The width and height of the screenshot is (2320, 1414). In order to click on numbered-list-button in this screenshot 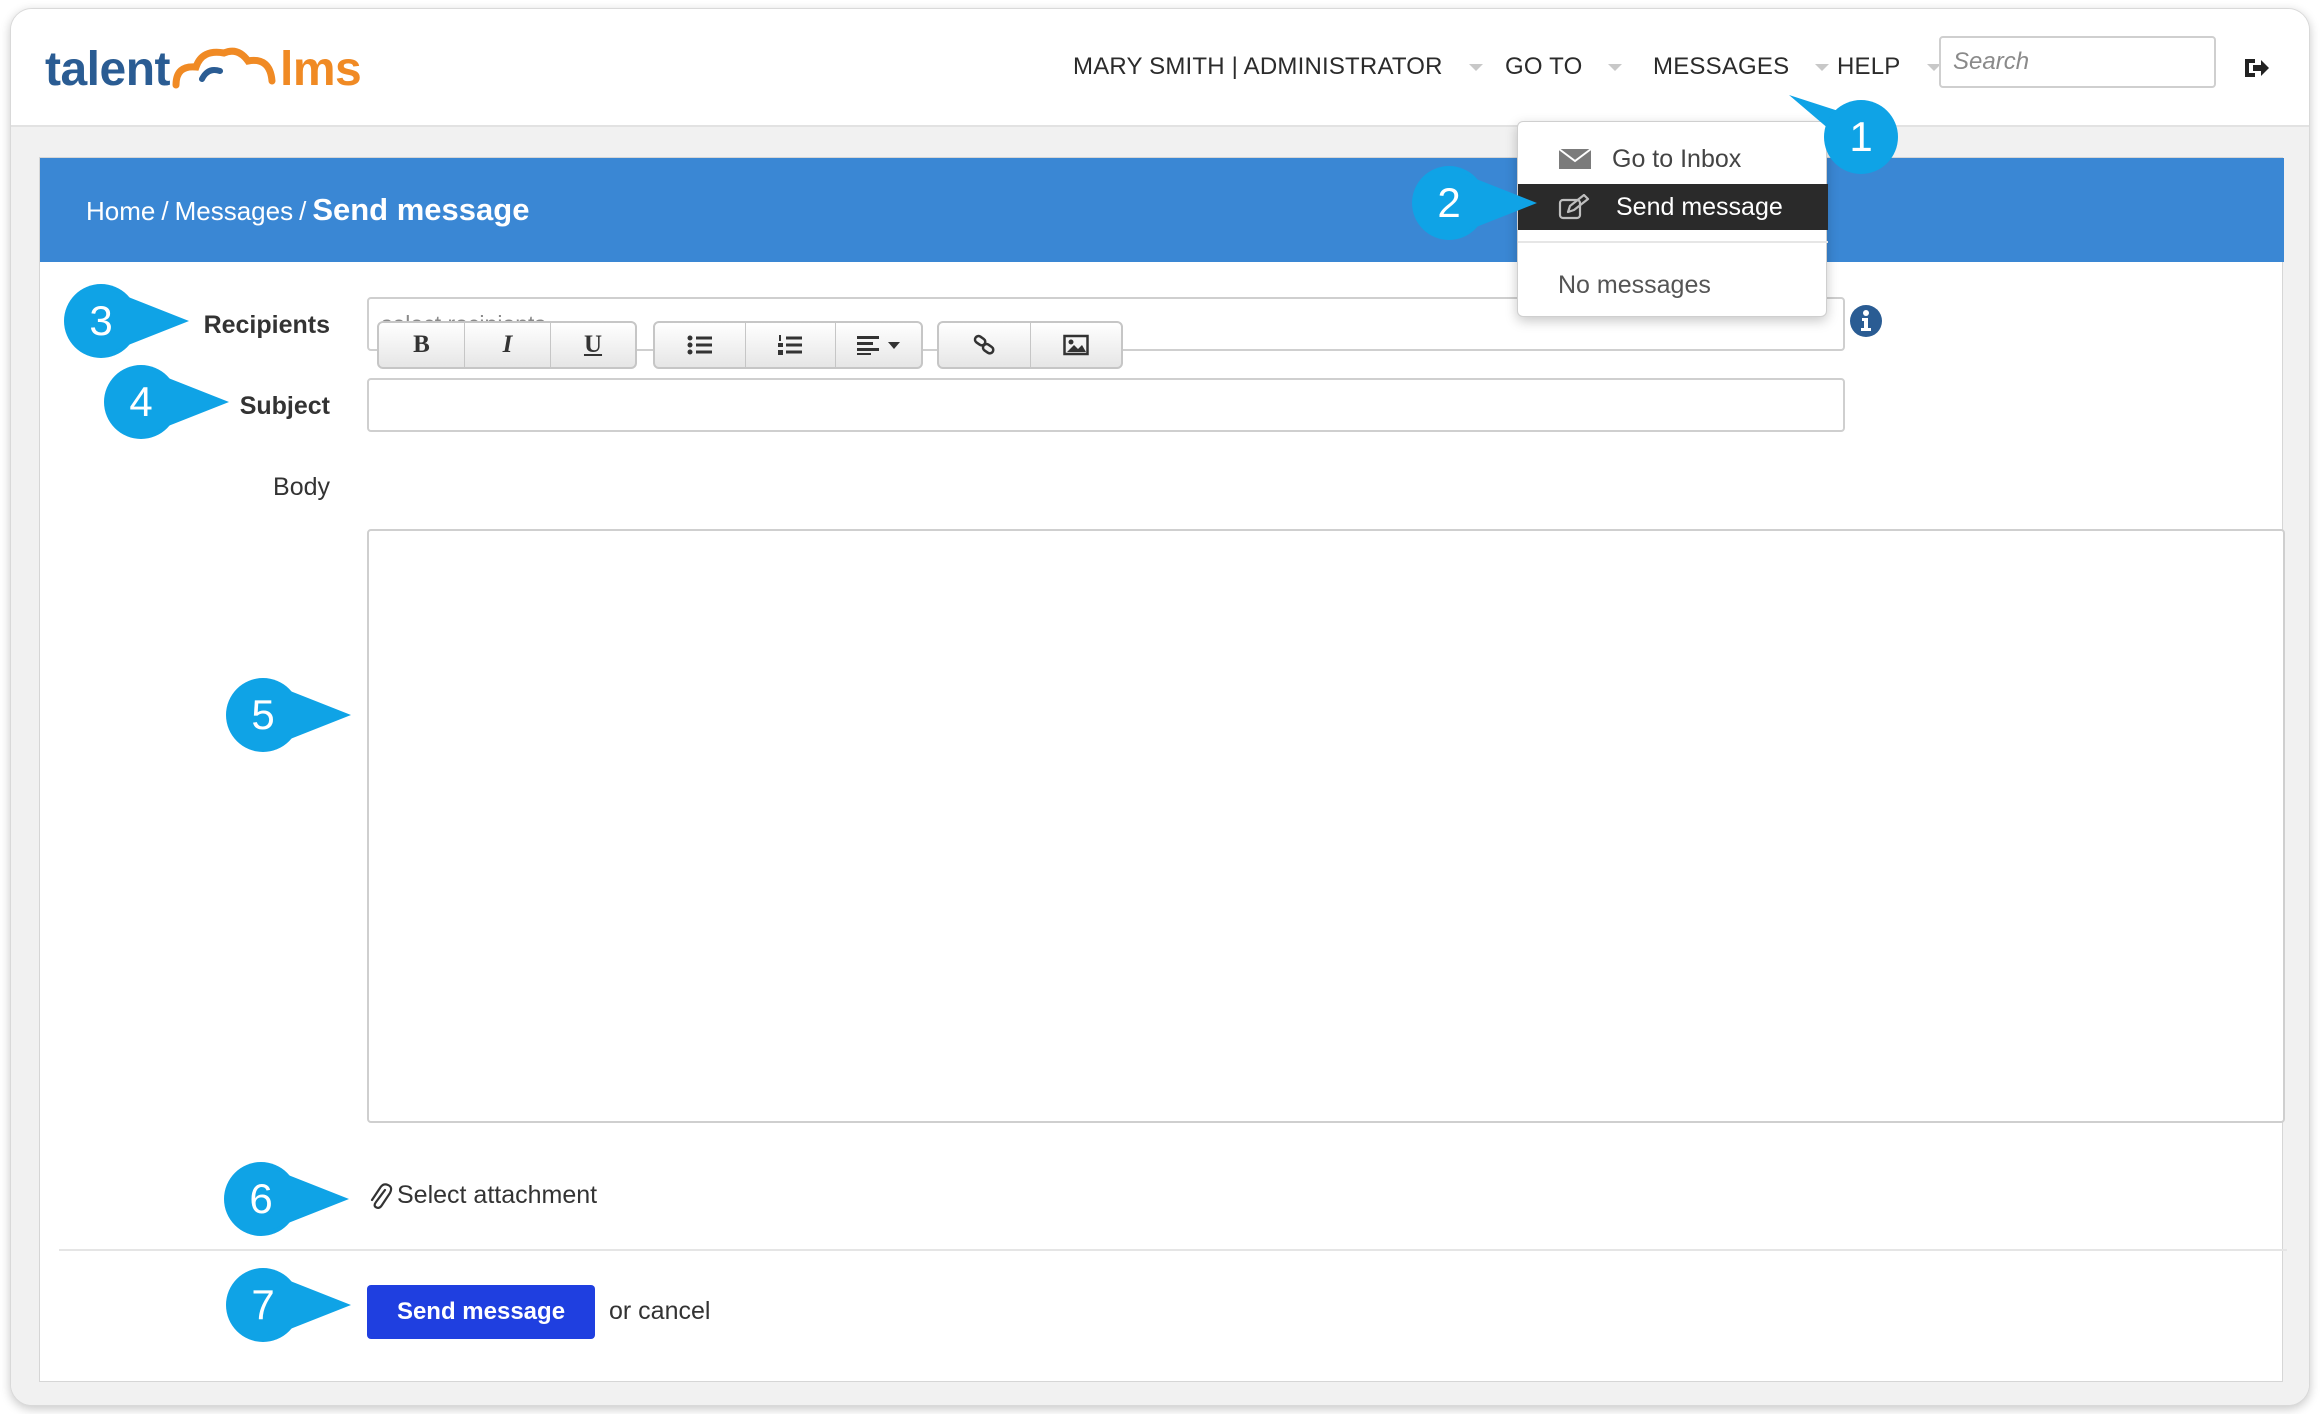, I will do `click(791, 345)`.